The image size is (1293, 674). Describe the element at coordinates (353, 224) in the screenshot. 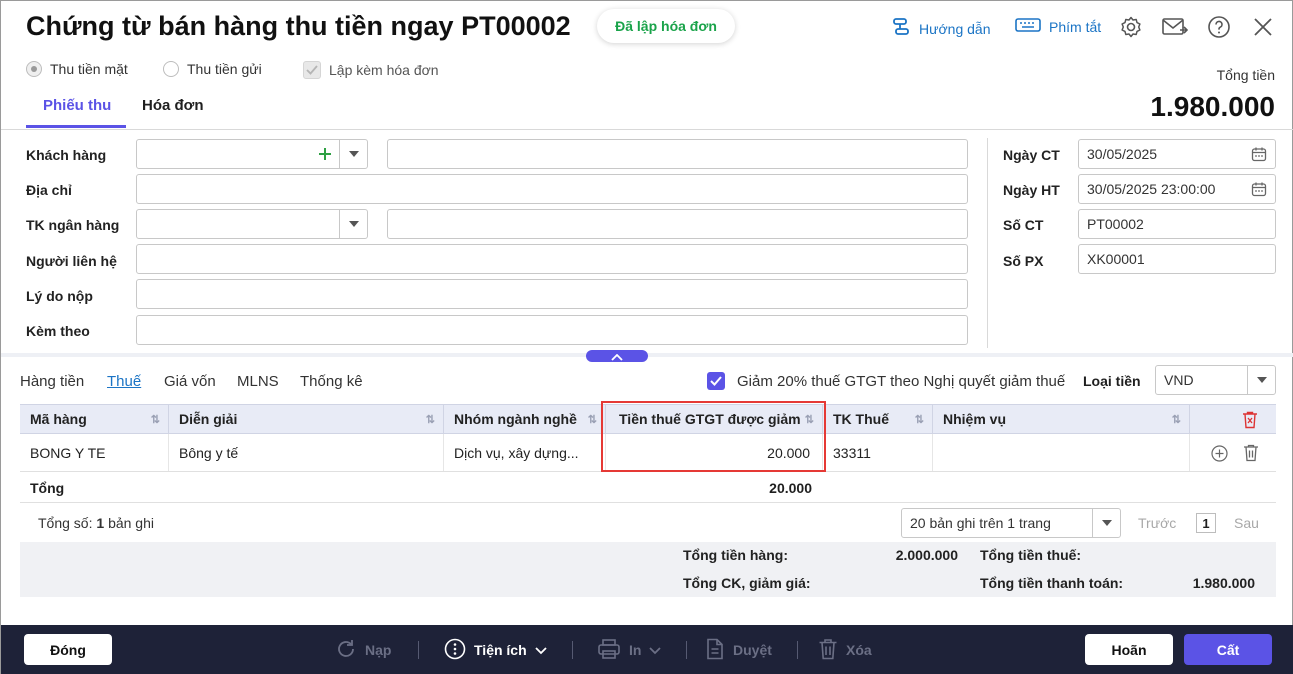

I see `bank-account-dropdown-icon` at that location.